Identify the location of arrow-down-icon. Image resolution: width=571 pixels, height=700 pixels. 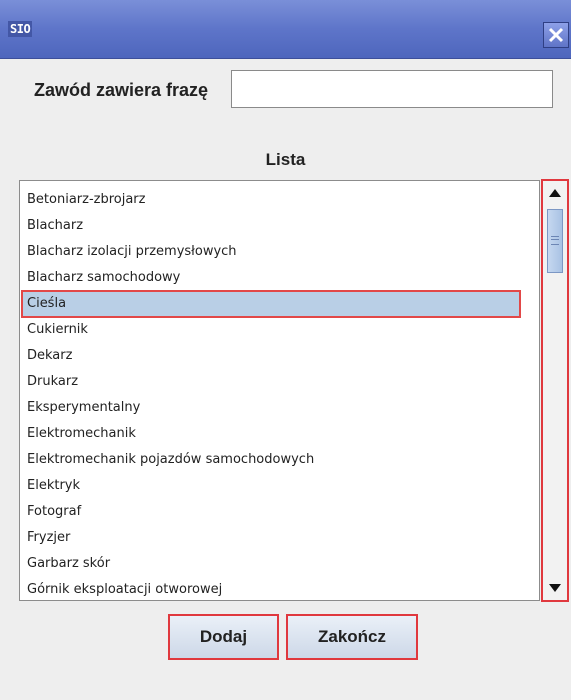
(555, 588).